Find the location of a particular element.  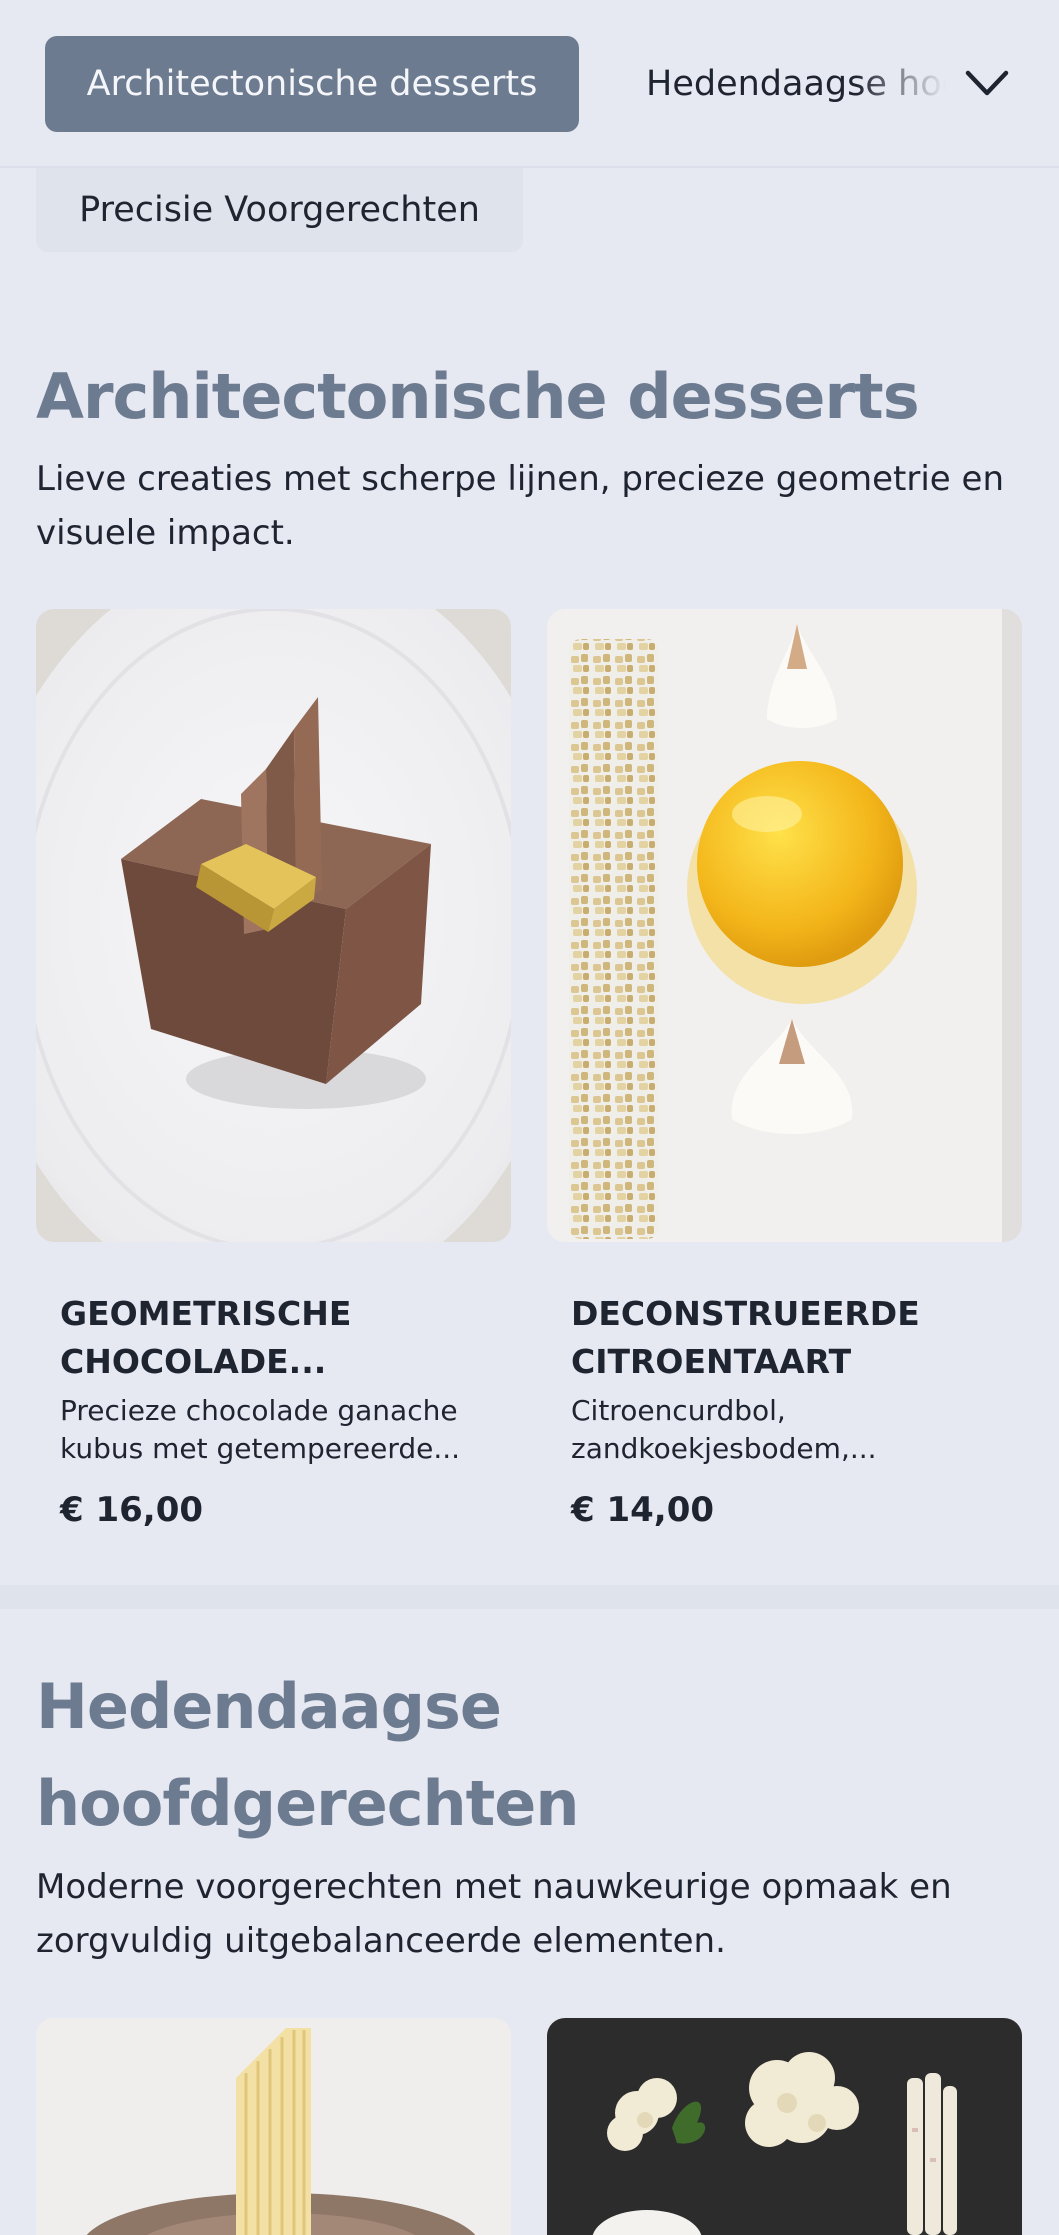

expand-categories-button is located at coordinates (987, 83).